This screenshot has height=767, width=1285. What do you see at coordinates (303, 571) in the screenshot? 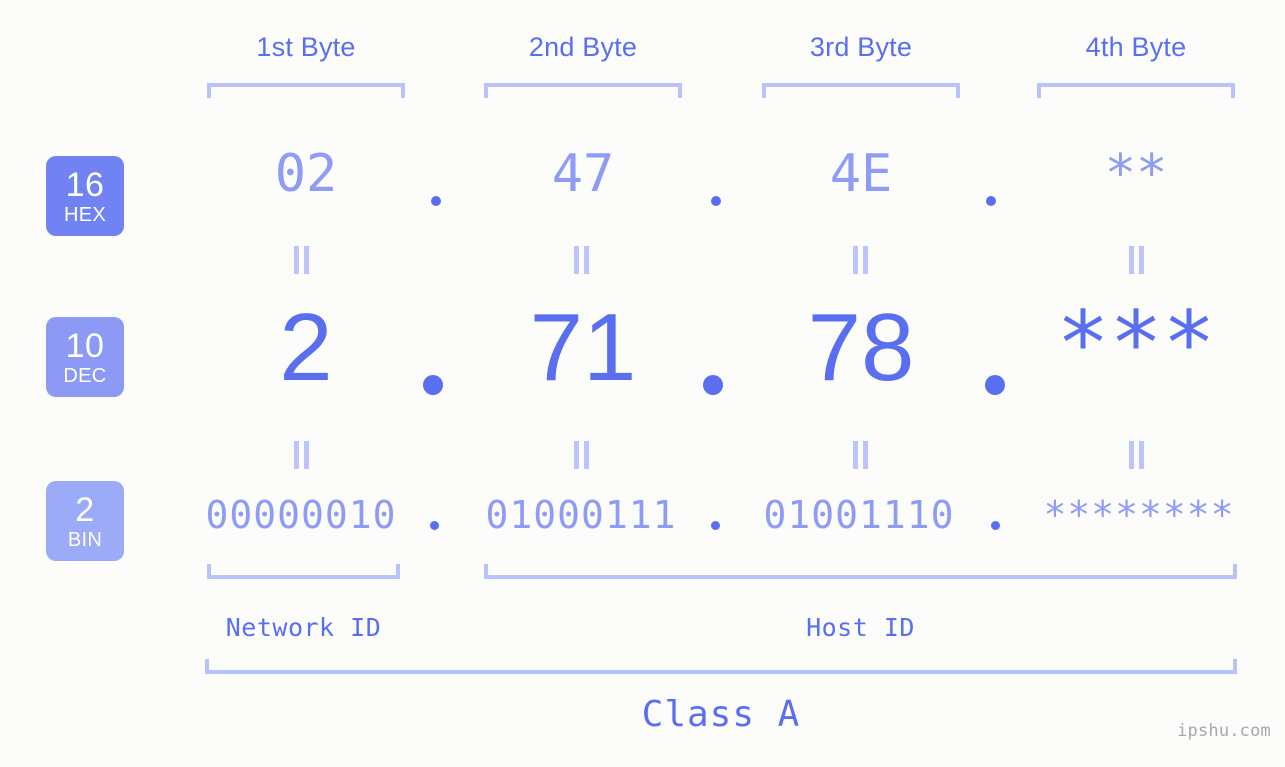
I see `network-id-bracket` at bounding box center [303, 571].